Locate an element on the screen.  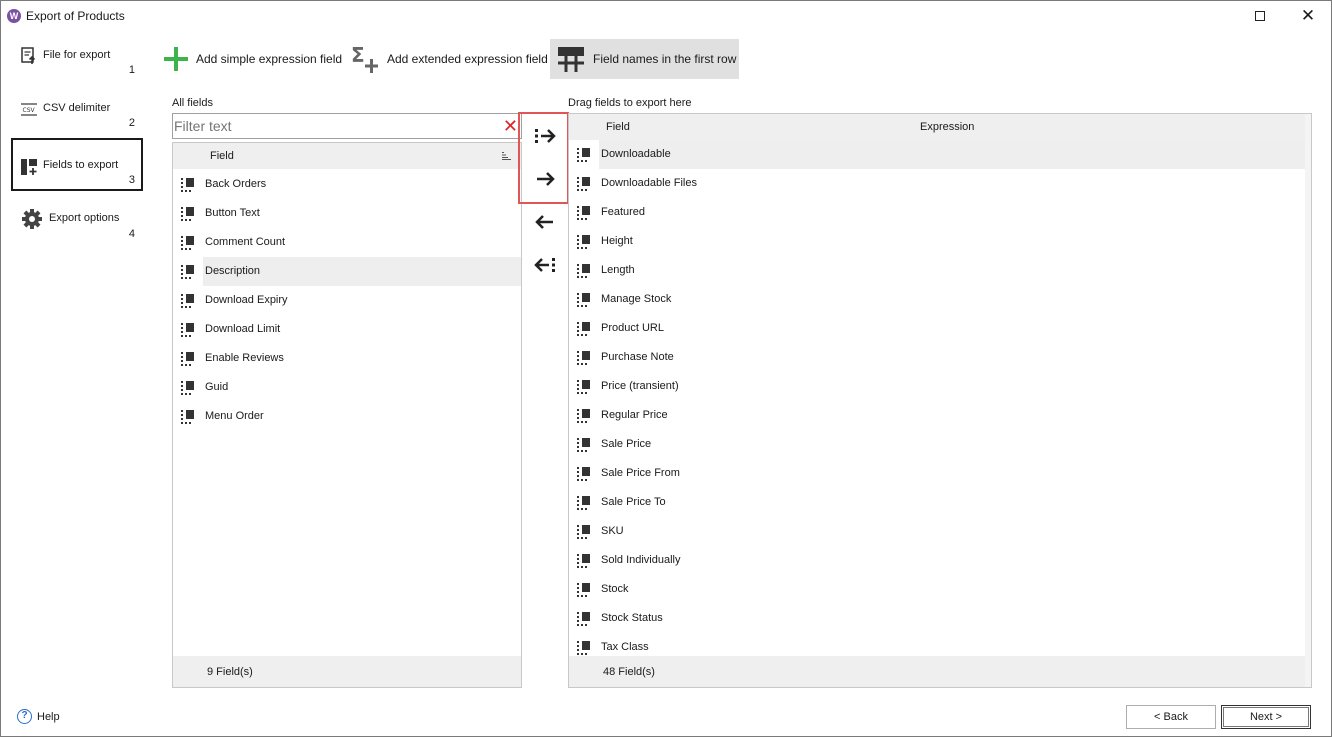
field-name: Guid is located at coordinates (217, 387).